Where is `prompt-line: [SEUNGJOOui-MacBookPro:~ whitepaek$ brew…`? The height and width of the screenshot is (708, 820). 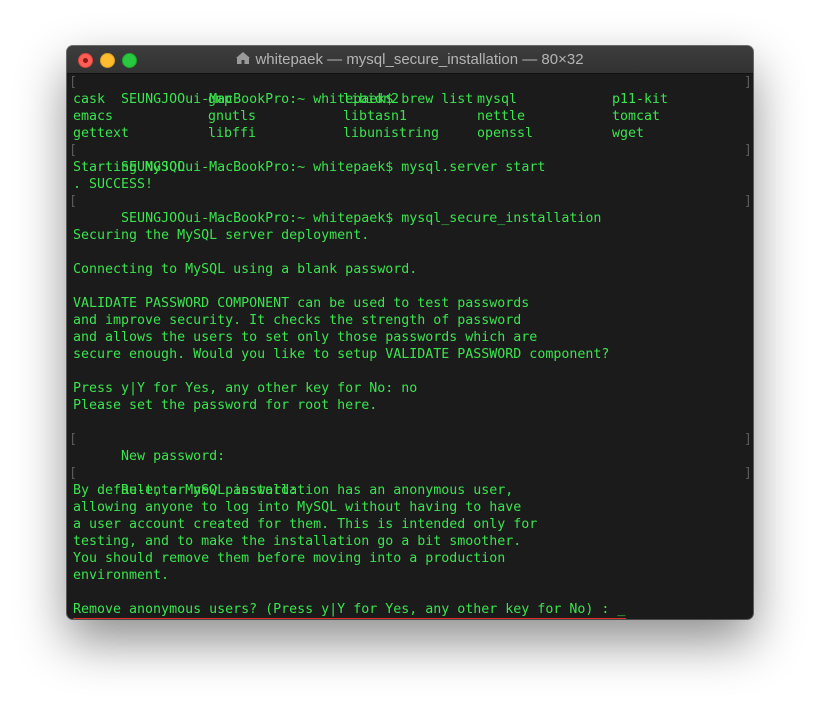
prompt-line: [SEUNGJOOui-MacBookPro:~ whitepaek$ brew… is located at coordinates (410, 91).